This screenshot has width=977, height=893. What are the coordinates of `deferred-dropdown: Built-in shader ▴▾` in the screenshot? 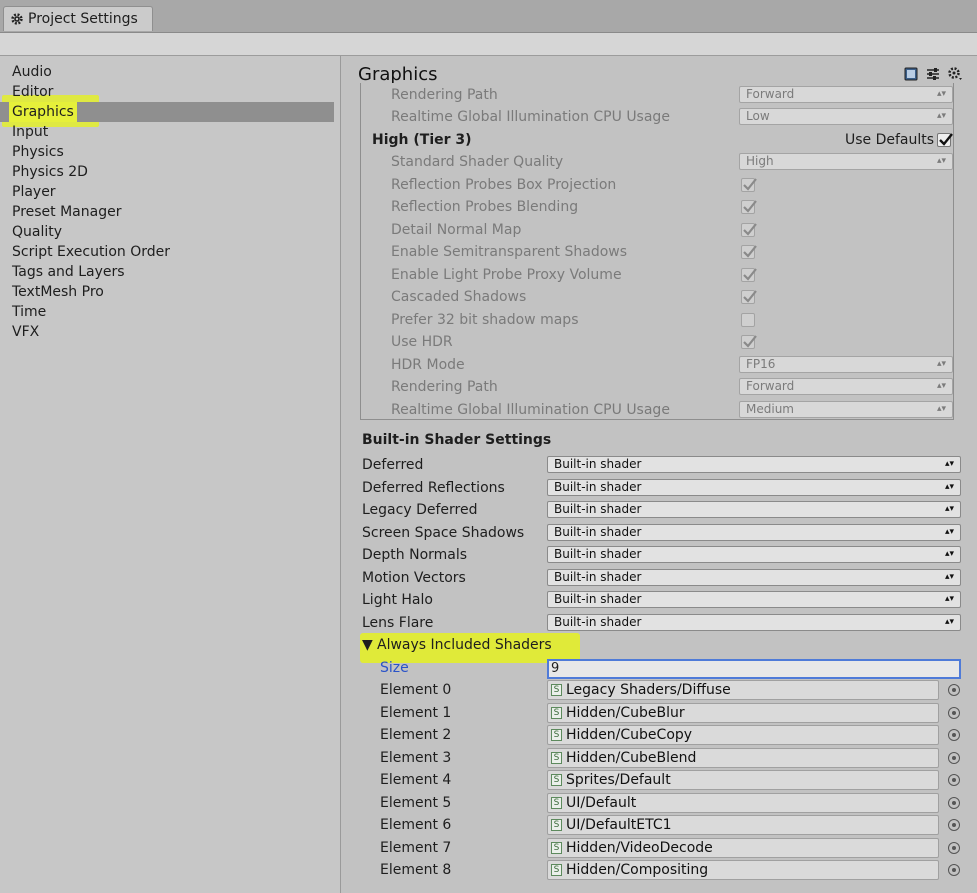 It's located at (754, 464).